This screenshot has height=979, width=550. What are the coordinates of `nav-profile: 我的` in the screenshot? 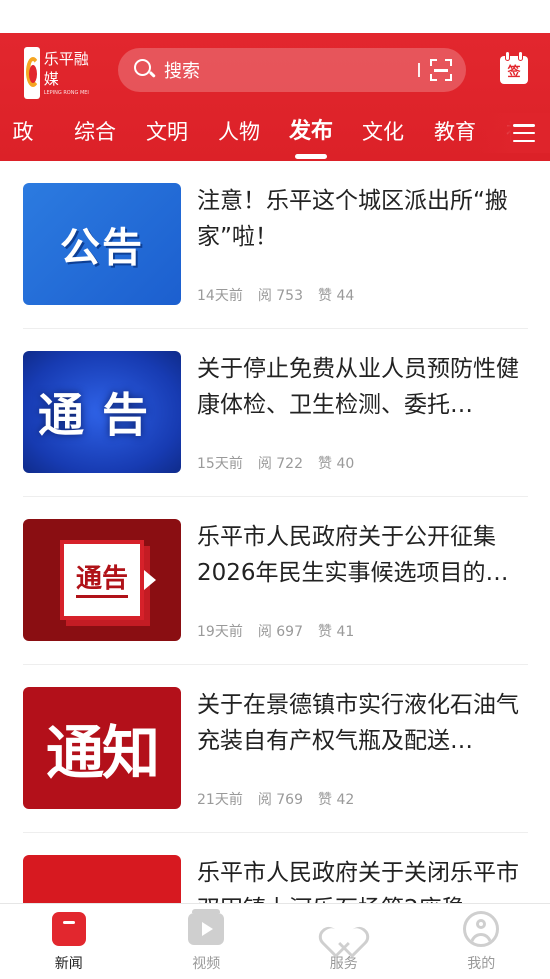 It's located at (481, 941).